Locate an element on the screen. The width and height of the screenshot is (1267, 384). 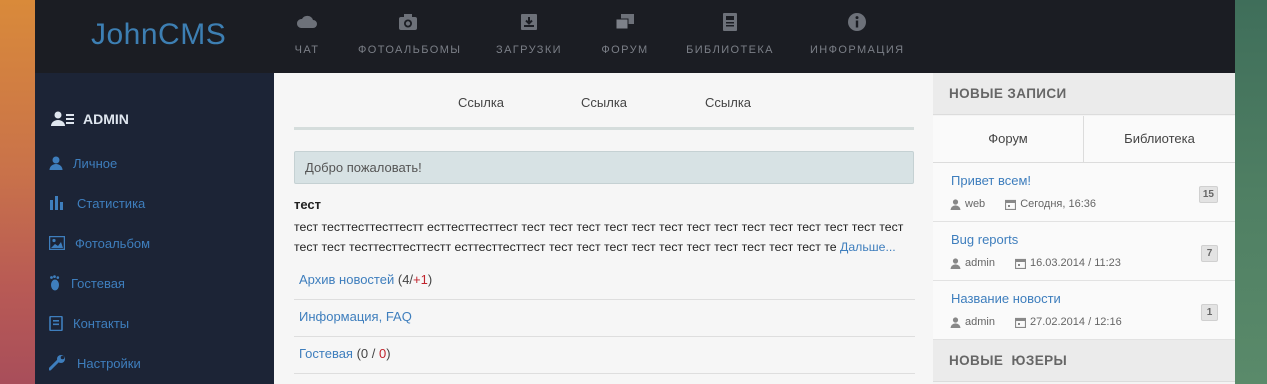
nav-chat: ЧАТ is located at coordinates (307, 36).